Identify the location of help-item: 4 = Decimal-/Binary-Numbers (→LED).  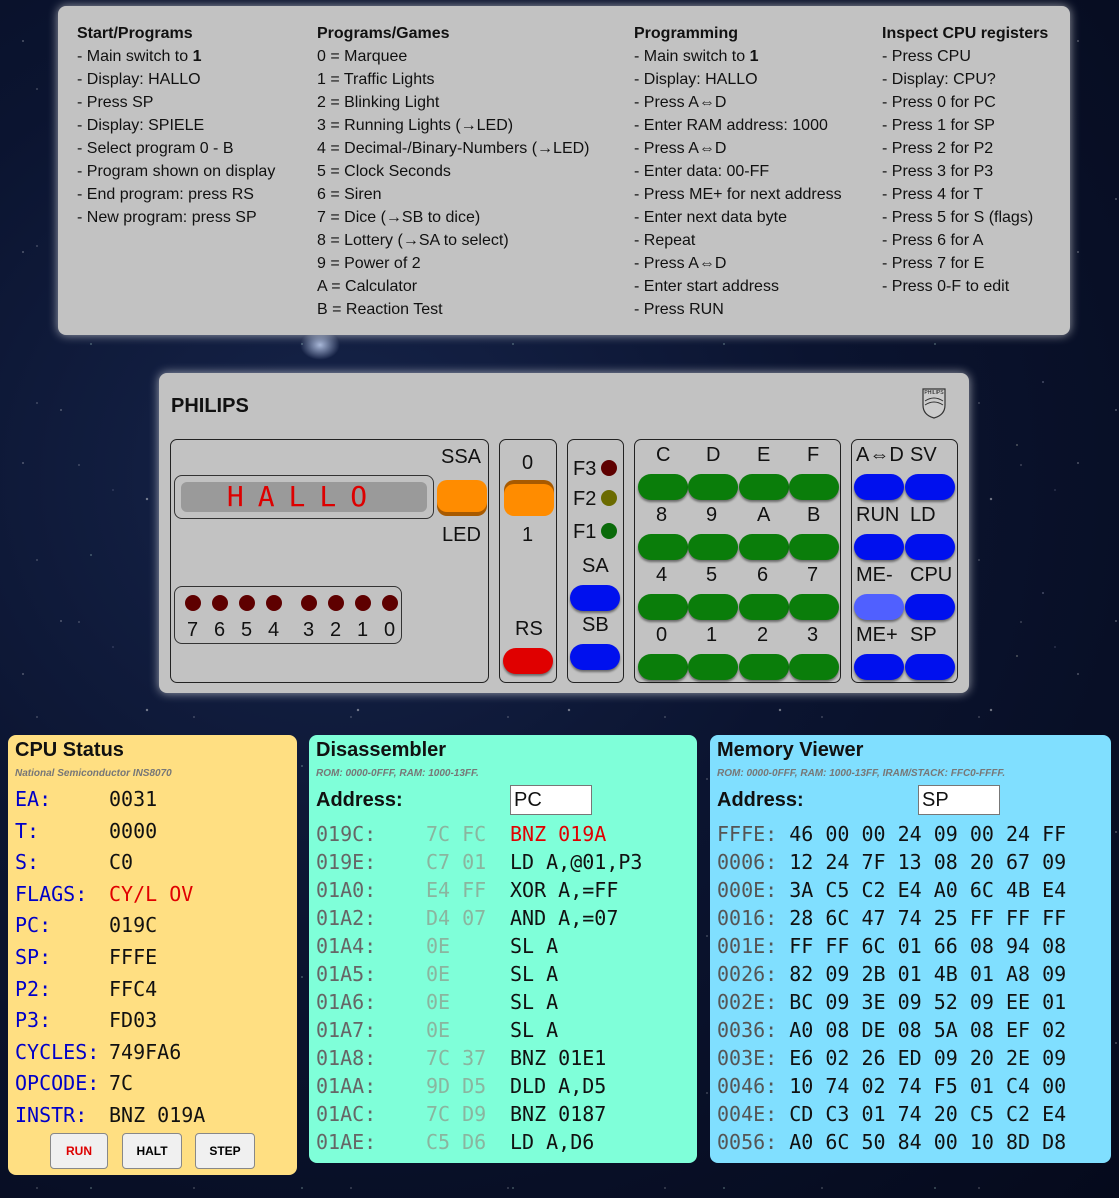
(453, 148).